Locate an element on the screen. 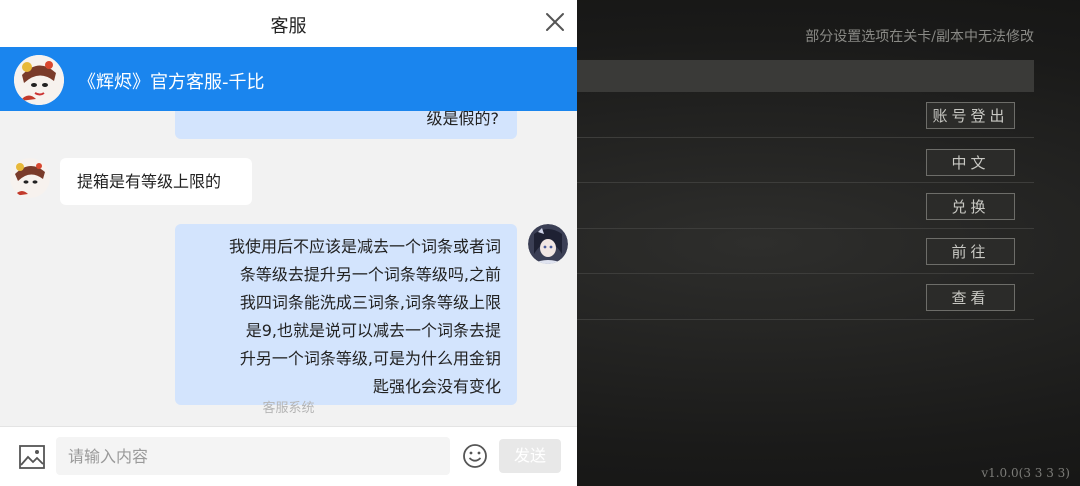 This screenshot has width=1080, height=486. language-button: 中文 is located at coordinates (970, 162).